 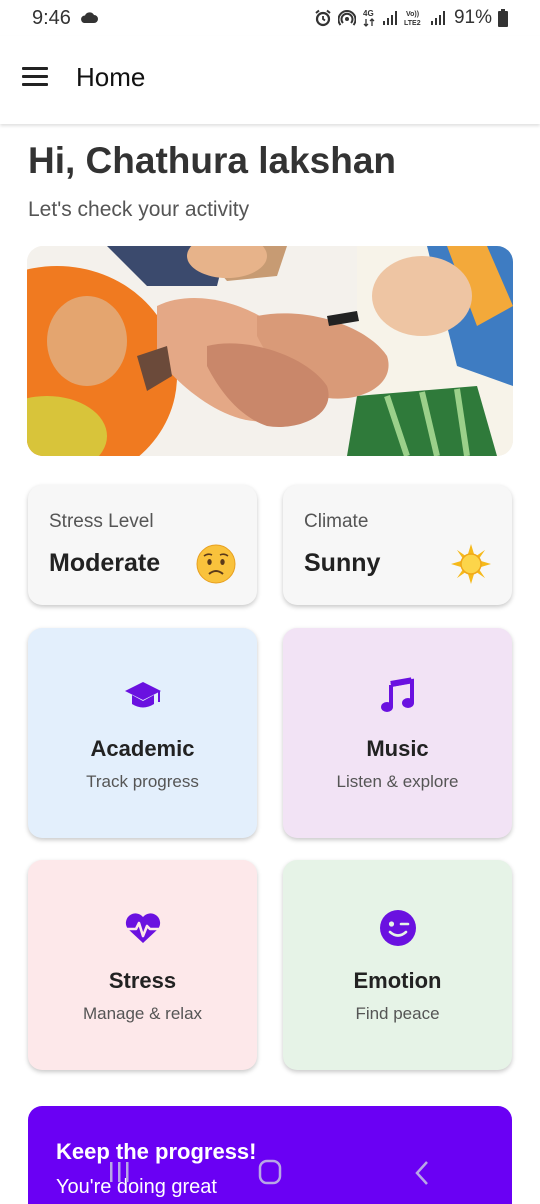 What do you see at coordinates (397, 545) in the screenshot?
I see `climate-card: Climate Sunny` at bounding box center [397, 545].